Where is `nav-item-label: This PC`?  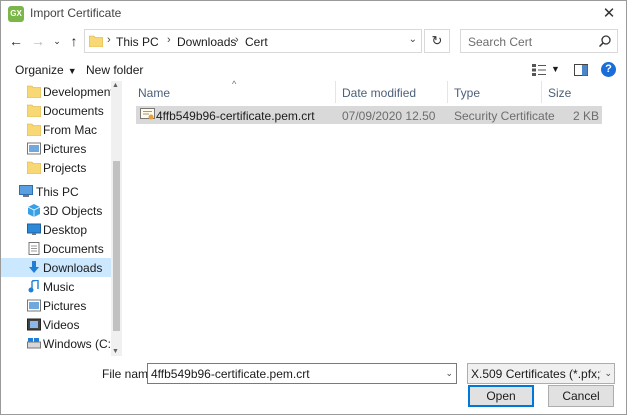
nav-item-label: This PC is located at coordinates (57, 192).